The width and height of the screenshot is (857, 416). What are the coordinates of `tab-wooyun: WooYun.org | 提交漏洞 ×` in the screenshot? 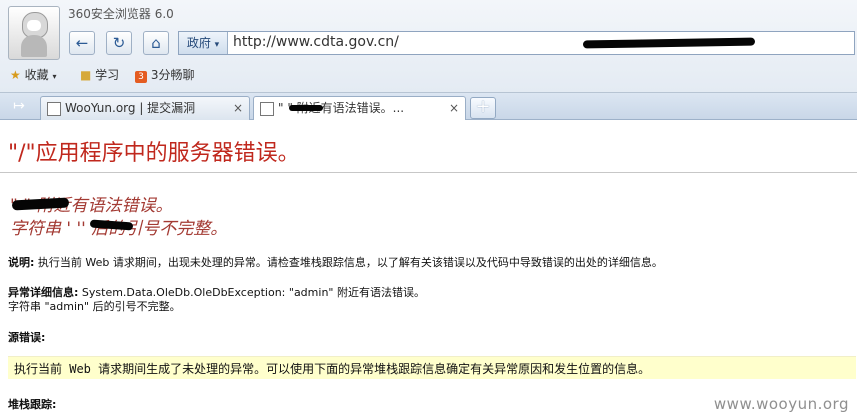 It's located at (145, 108).